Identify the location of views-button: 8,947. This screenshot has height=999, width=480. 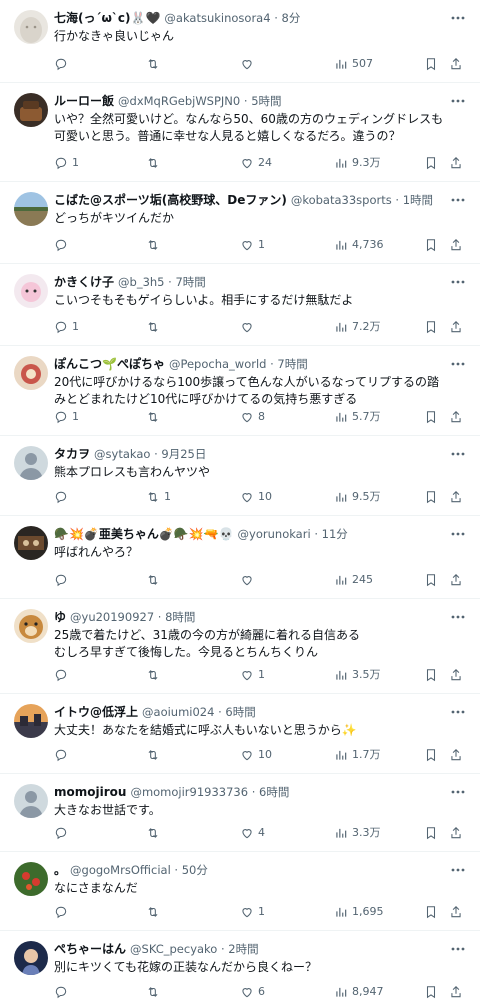
(359, 992).